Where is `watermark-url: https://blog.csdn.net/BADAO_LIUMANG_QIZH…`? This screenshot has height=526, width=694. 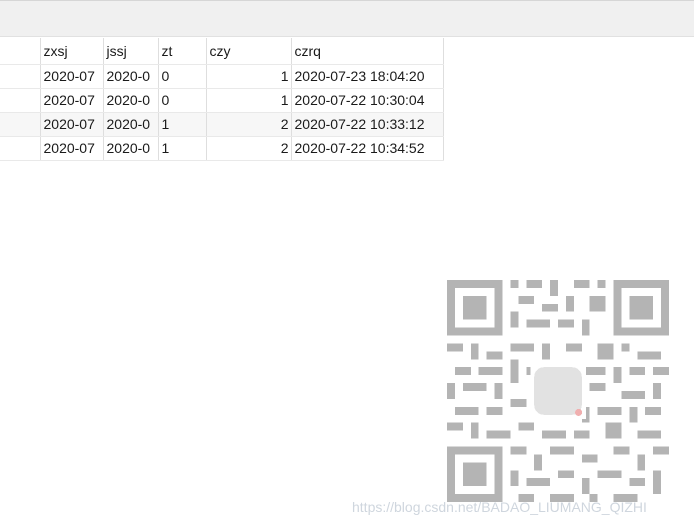
watermark-url: https://blog.csdn.net/BADAO_LIUMANG_QIZH… is located at coordinates (499, 507).